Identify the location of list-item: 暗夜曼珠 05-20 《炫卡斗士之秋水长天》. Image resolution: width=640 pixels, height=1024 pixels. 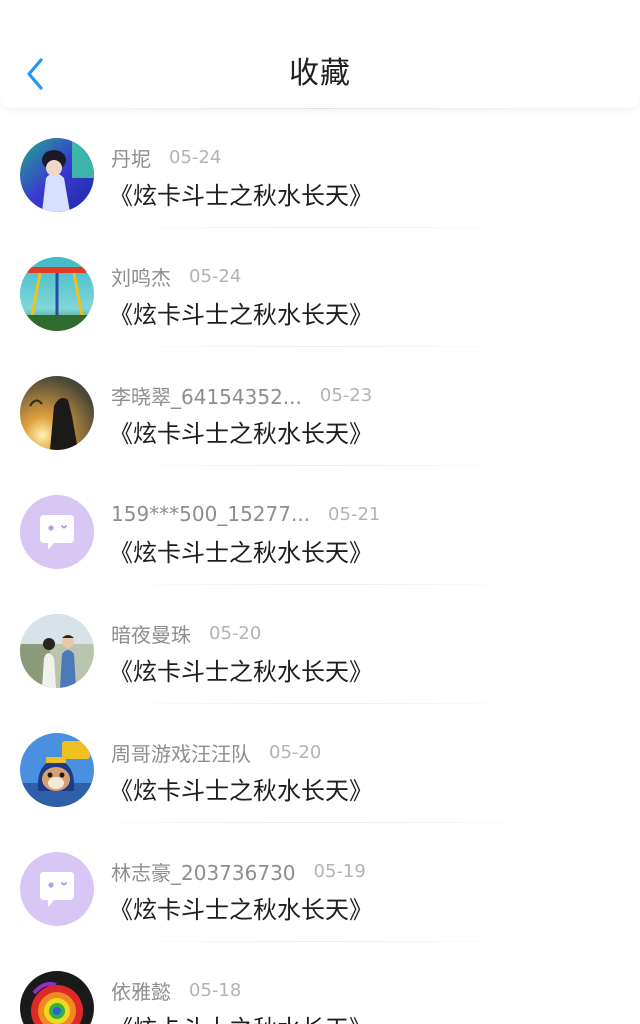
(320, 643).